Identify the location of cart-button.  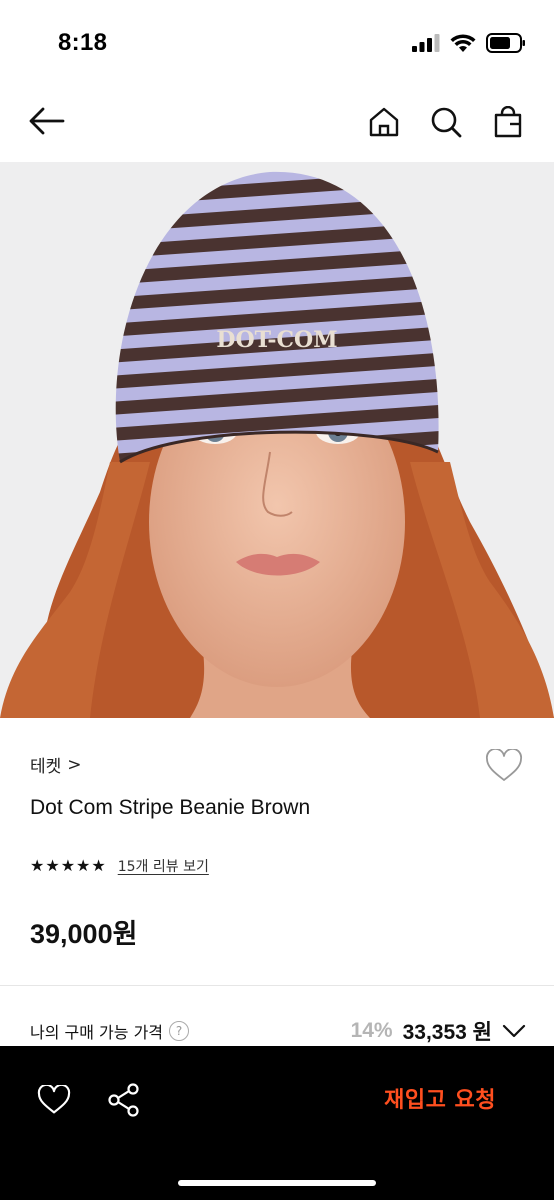
(508, 122).